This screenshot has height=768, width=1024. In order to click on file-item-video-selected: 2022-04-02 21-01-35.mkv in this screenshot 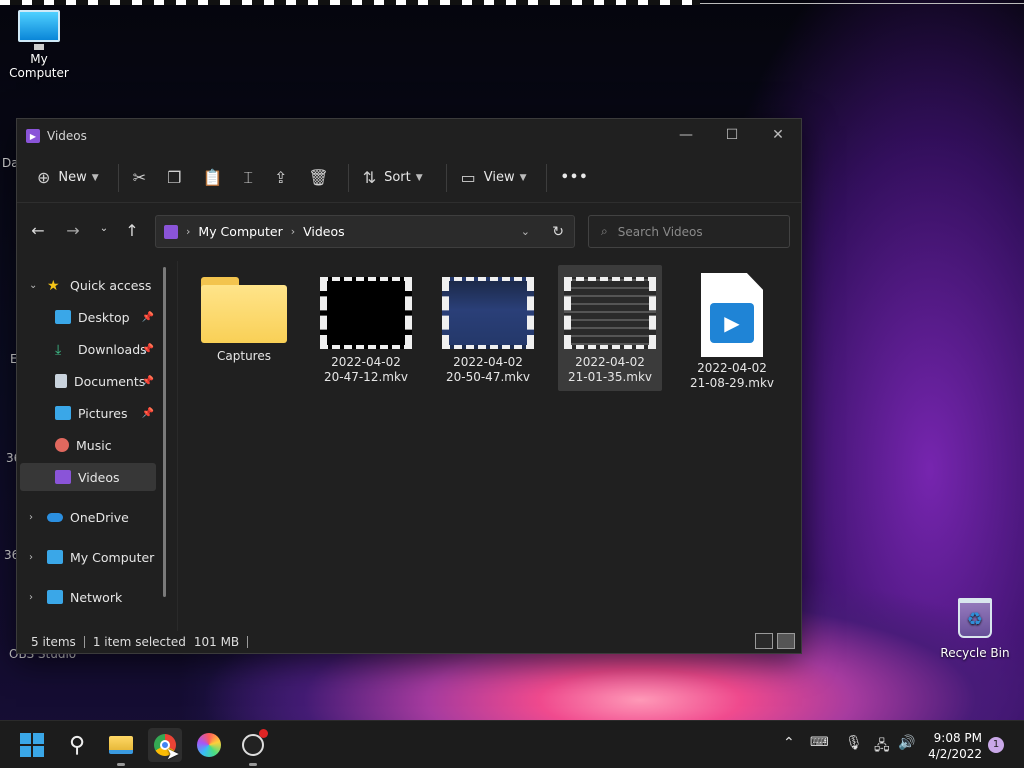, I will do `click(610, 328)`.